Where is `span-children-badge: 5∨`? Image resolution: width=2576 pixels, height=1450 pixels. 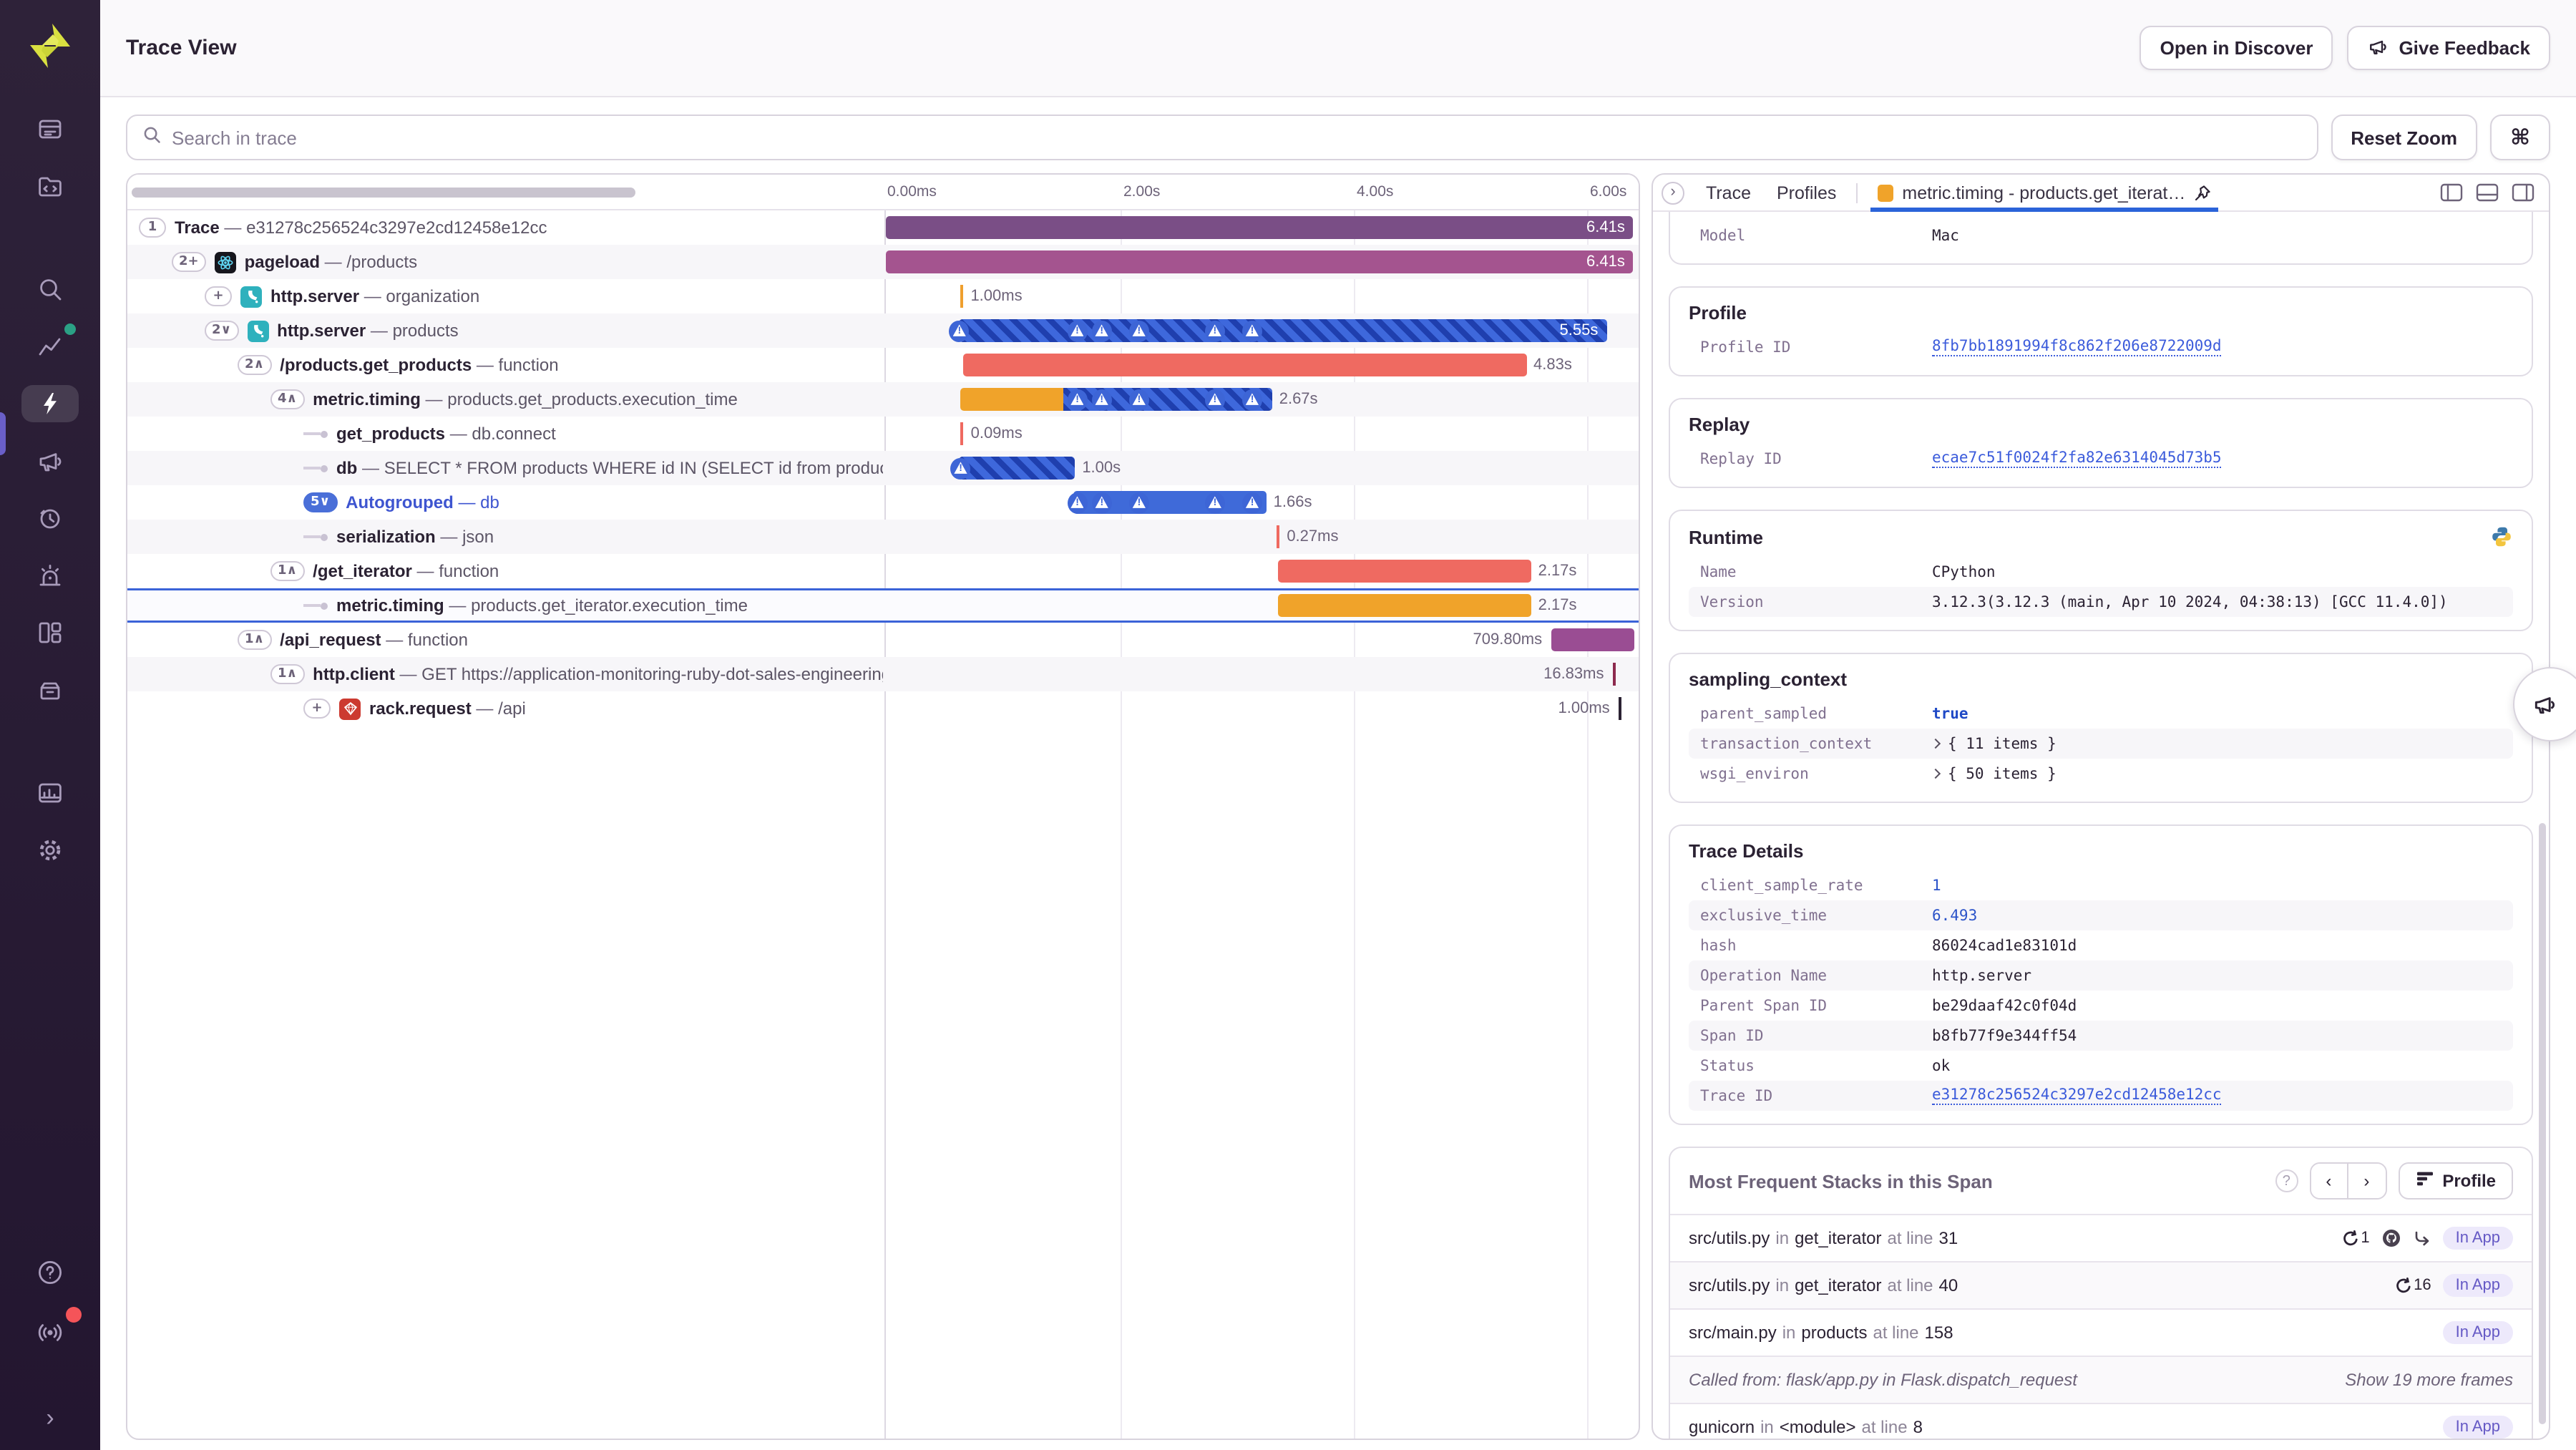
span-children-badge: 5∨ is located at coordinates (320, 502).